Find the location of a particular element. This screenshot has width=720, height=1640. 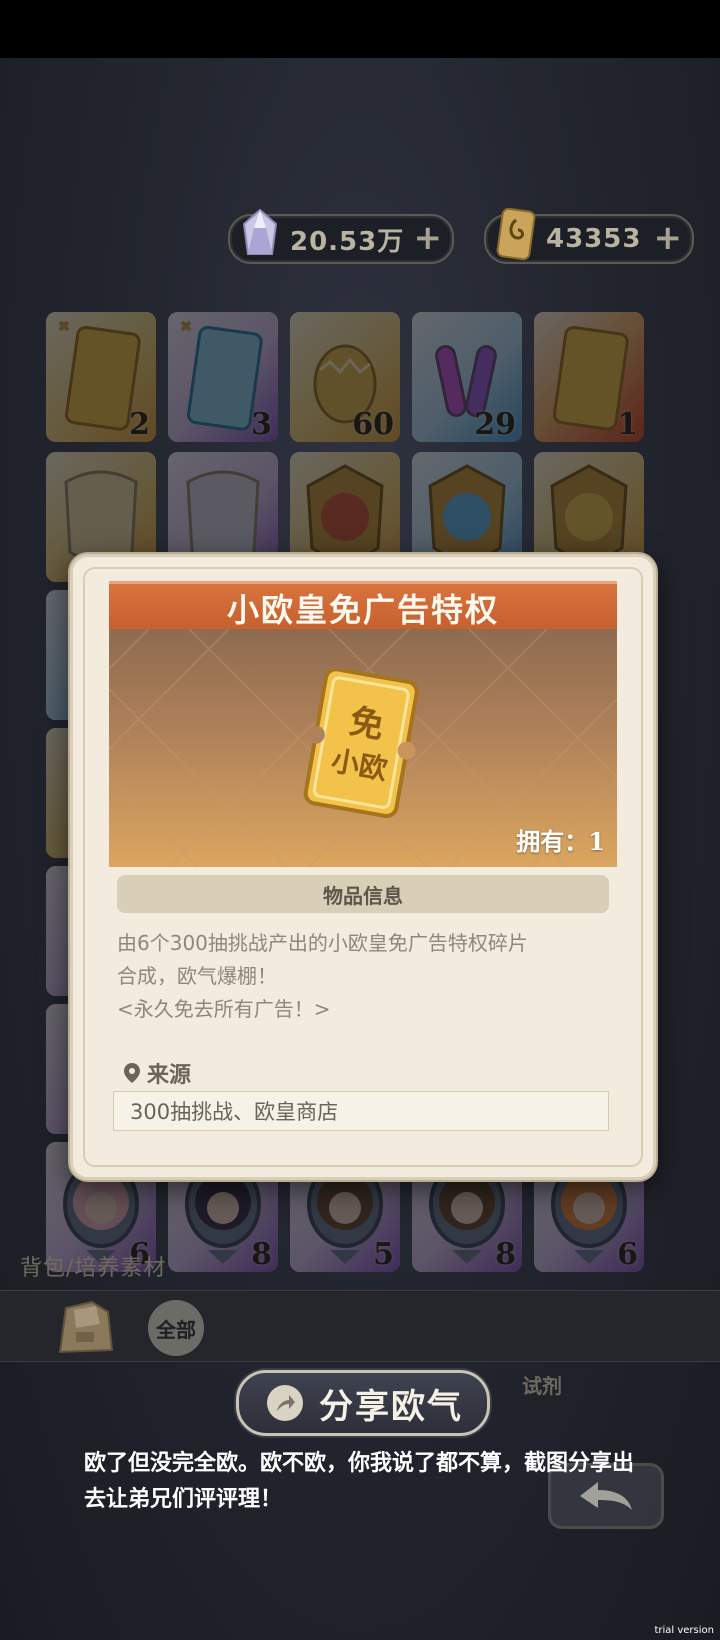

crystal-currency: 20.53万 + is located at coordinates (341, 236).